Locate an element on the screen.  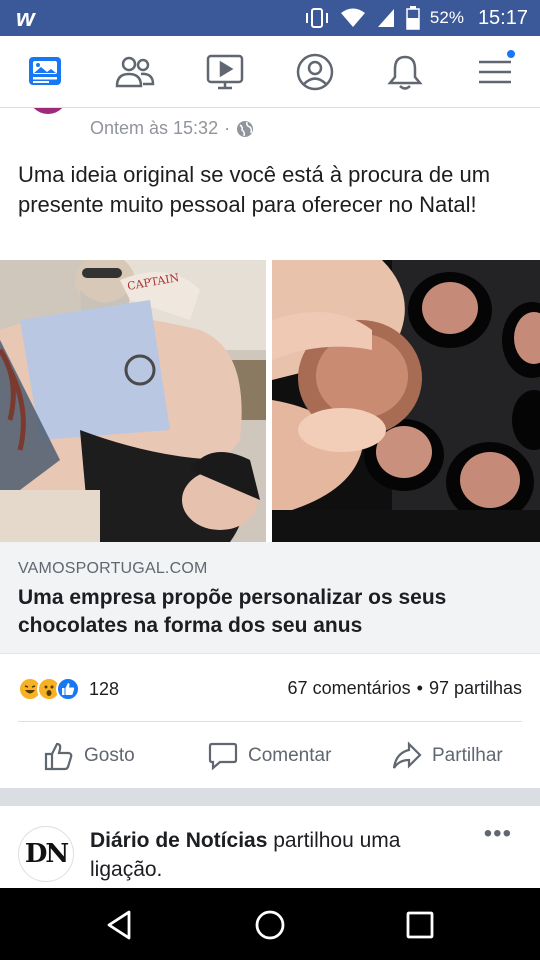
thumbs-up-icon is located at coordinates (58, 756).